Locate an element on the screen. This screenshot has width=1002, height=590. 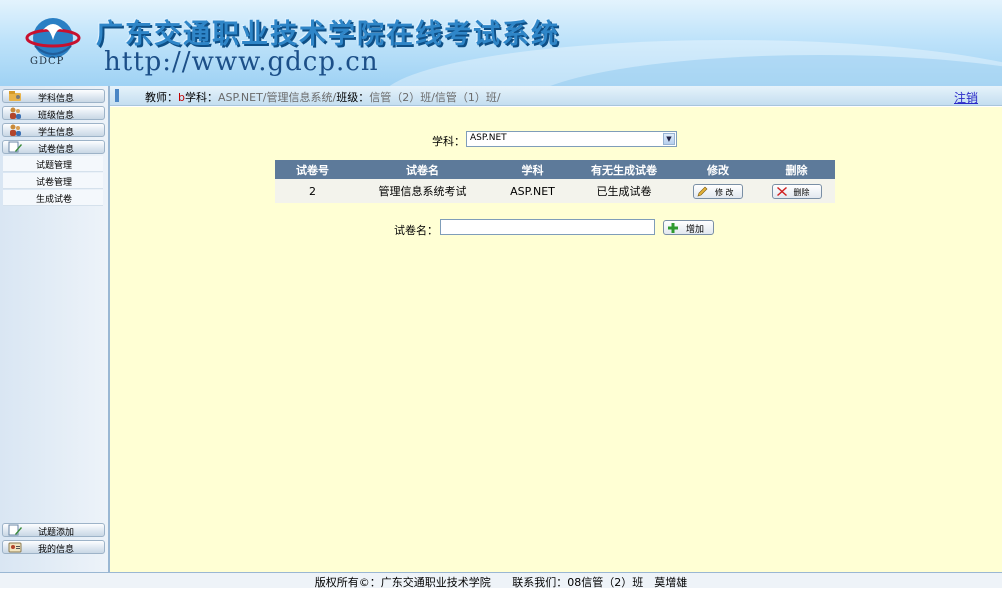
table-header-row: 试卷号 试卷名 学科 有无生成试卷 修改 删除 is located at coordinates (555, 169).